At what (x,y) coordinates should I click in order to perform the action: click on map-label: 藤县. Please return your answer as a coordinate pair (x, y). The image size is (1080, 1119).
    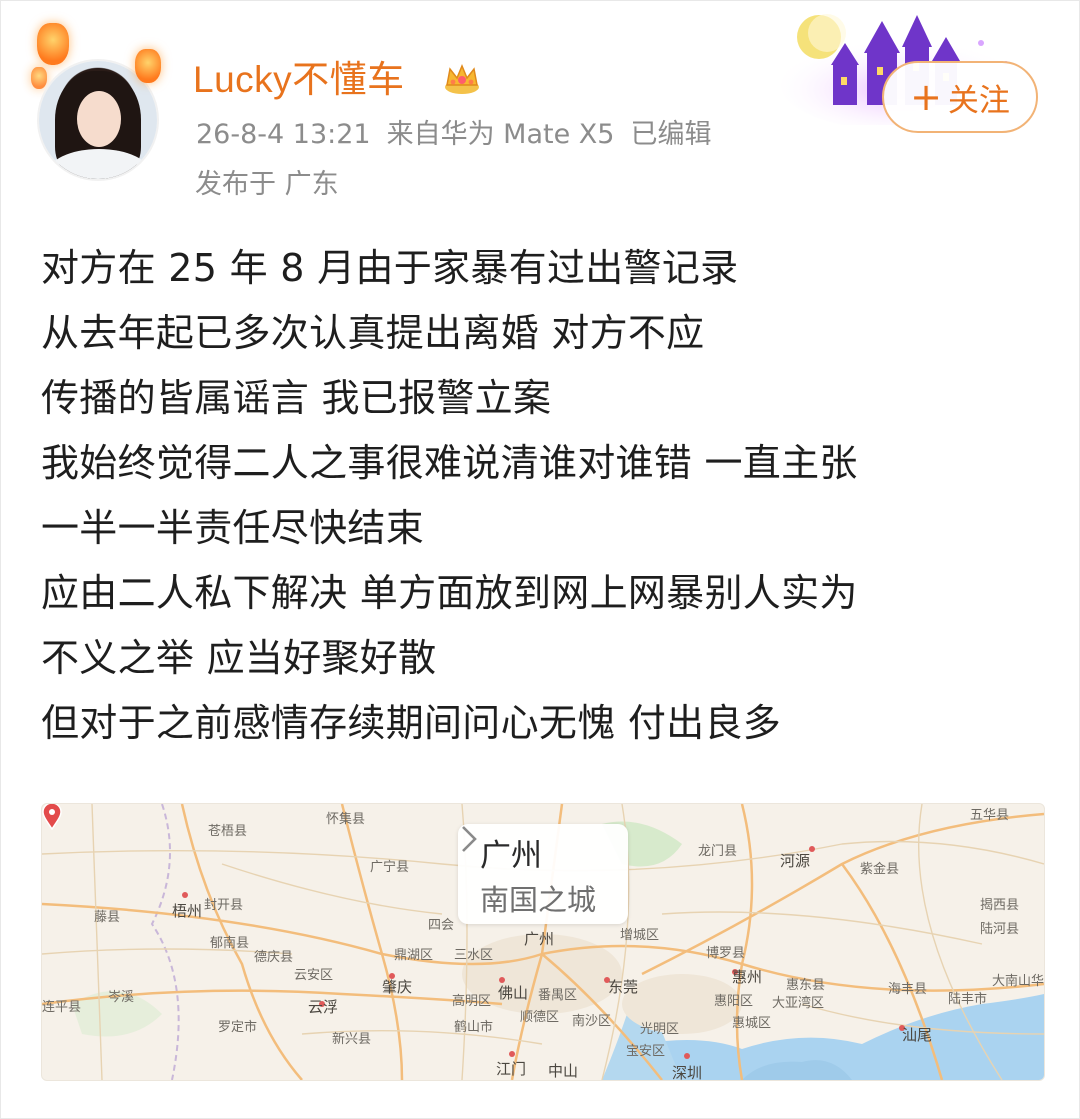
    Looking at the image, I should click on (107, 917).